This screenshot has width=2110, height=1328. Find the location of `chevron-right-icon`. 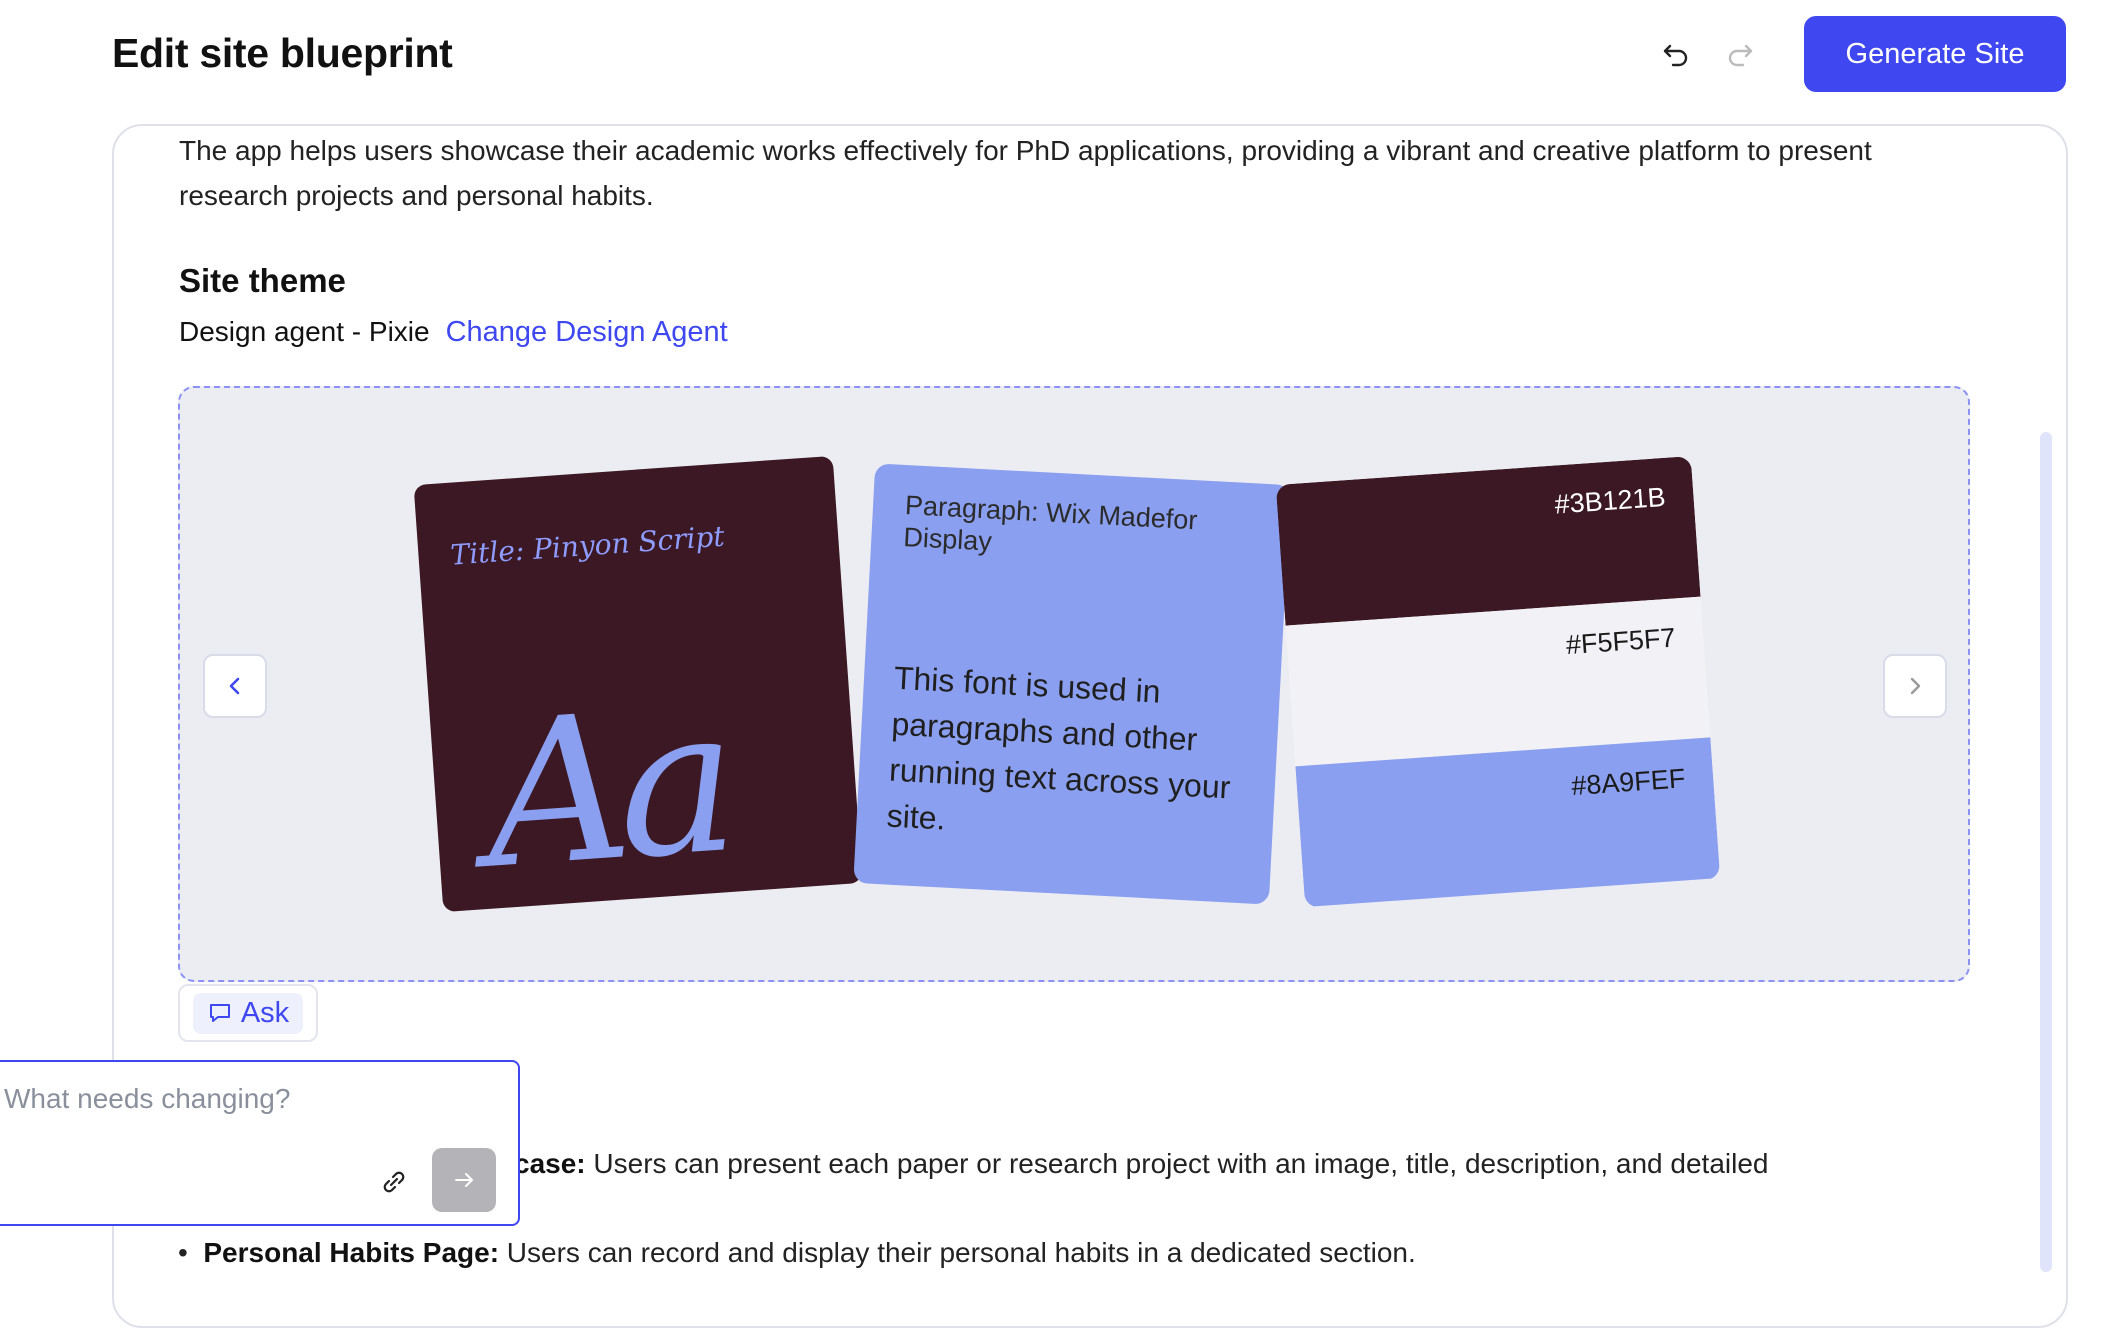

chevron-right-icon is located at coordinates (1915, 686).